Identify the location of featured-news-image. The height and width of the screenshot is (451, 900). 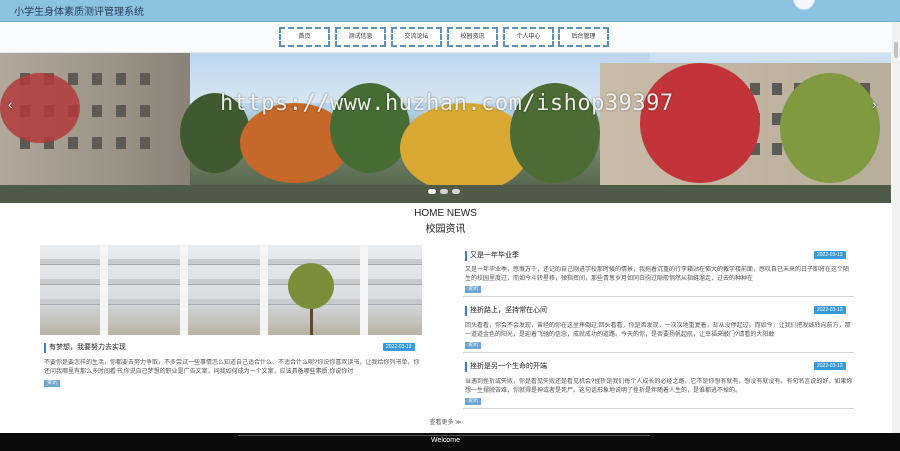
(231, 290).